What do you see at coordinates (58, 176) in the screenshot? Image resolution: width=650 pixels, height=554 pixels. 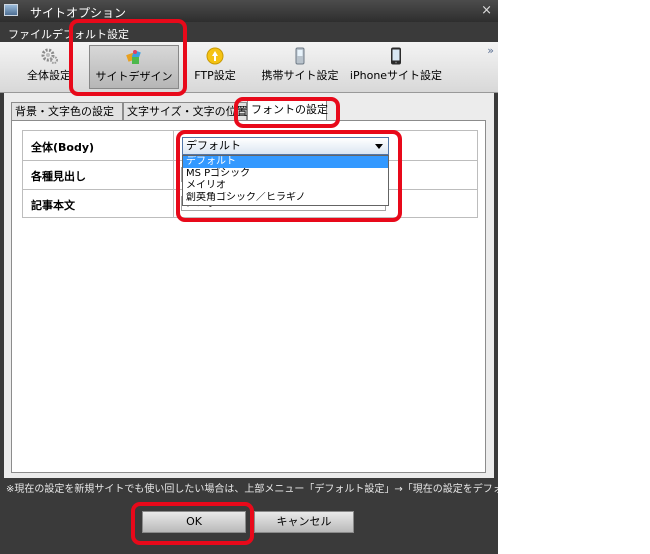 I see `row-label: 各種見出し` at bounding box center [58, 176].